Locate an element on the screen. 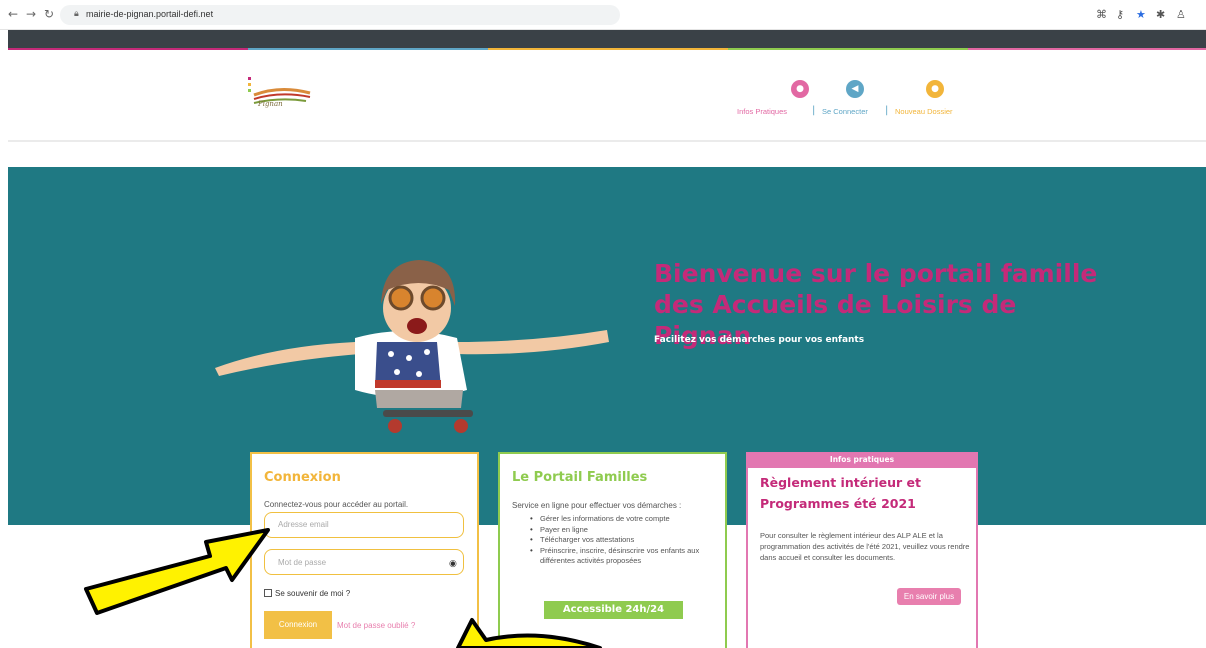 The image size is (1206, 648). annotation-arrows is located at coordinates (343, 588).